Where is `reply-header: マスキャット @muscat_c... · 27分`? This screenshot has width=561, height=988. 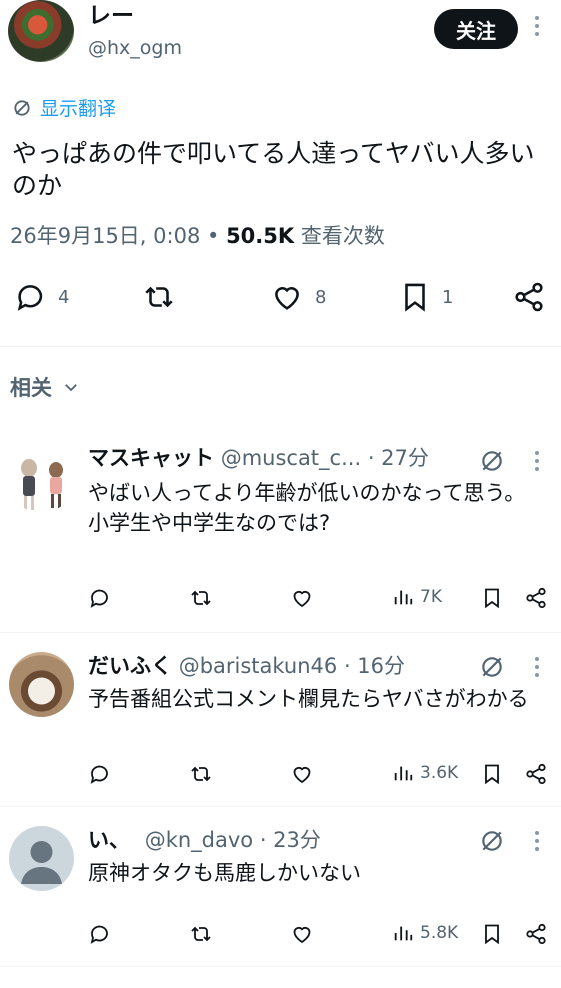 reply-header: マスキャット @muscat_c... · 27分 is located at coordinates (258, 458).